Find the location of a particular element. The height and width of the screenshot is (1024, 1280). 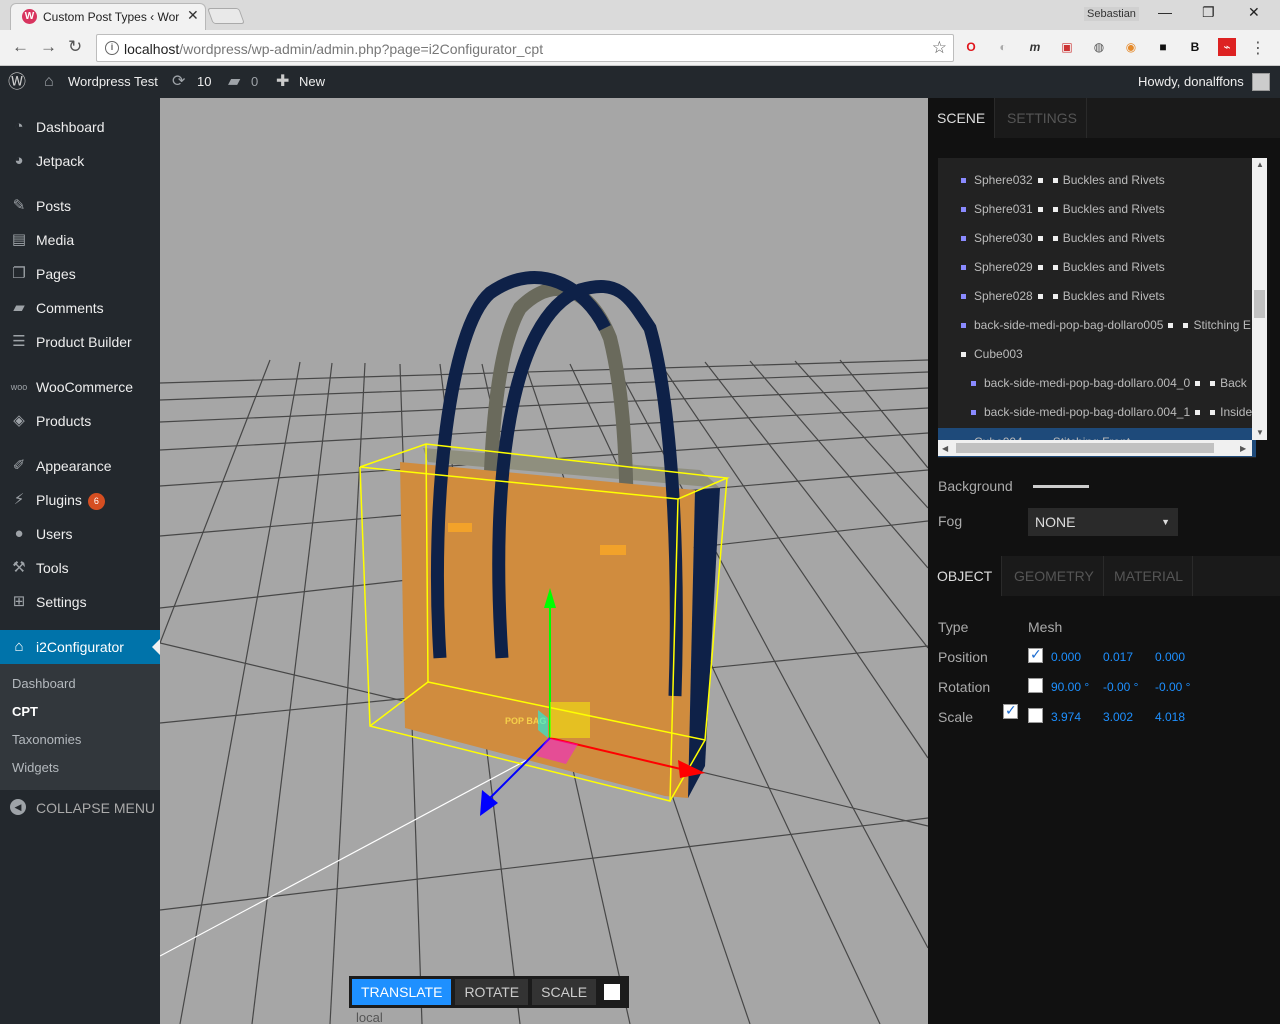

rotation-z-field: -0.00 ° is located at coordinates (1172, 687).